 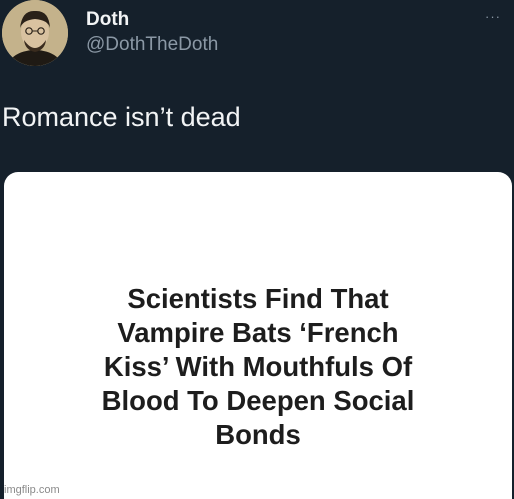 What do you see at coordinates (121, 117) in the screenshot?
I see `tweet-text: Romance isn’t dead` at bounding box center [121, 117].